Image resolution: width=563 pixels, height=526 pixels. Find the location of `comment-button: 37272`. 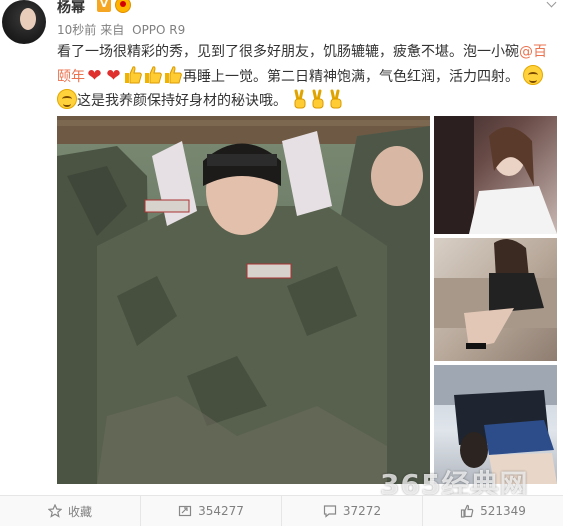

comment-button: 37272 is located at coordinates (352, 511).